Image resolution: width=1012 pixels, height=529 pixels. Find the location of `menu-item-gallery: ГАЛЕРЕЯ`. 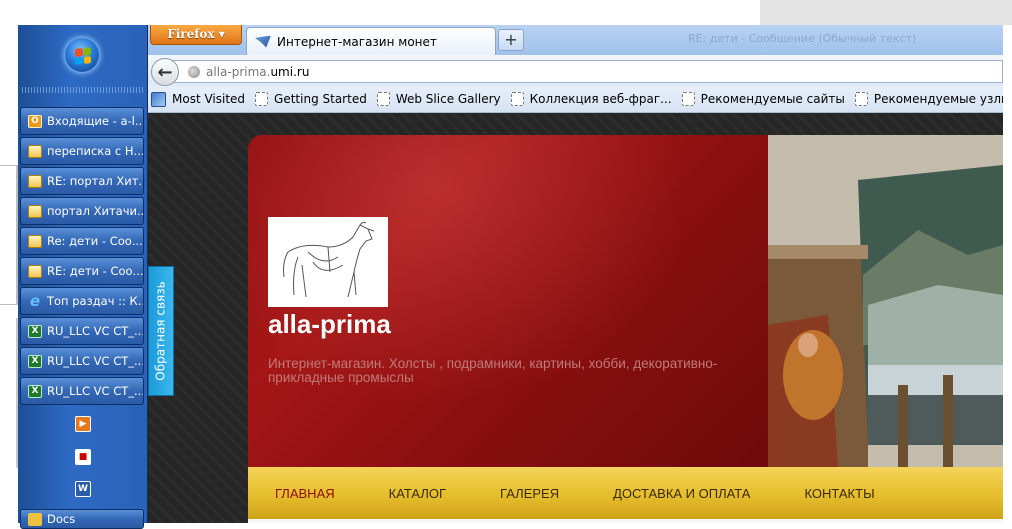

menu-item-gallery: ГАЛЕРЕЯ is located at coordinates (529, 493).